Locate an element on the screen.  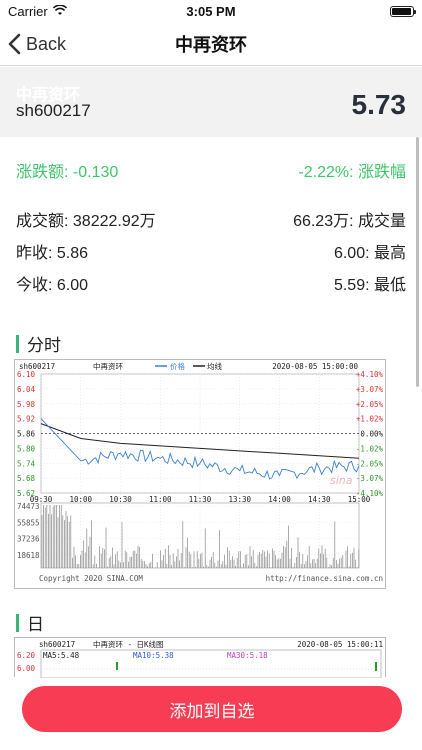
price-plot-frame is located at coordinates (200, 433).